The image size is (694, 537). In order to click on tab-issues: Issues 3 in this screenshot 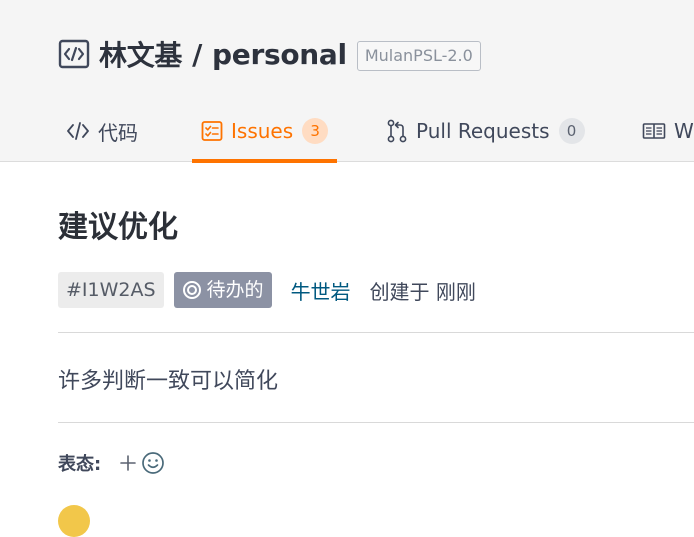, I will do `click(264, 131)`.